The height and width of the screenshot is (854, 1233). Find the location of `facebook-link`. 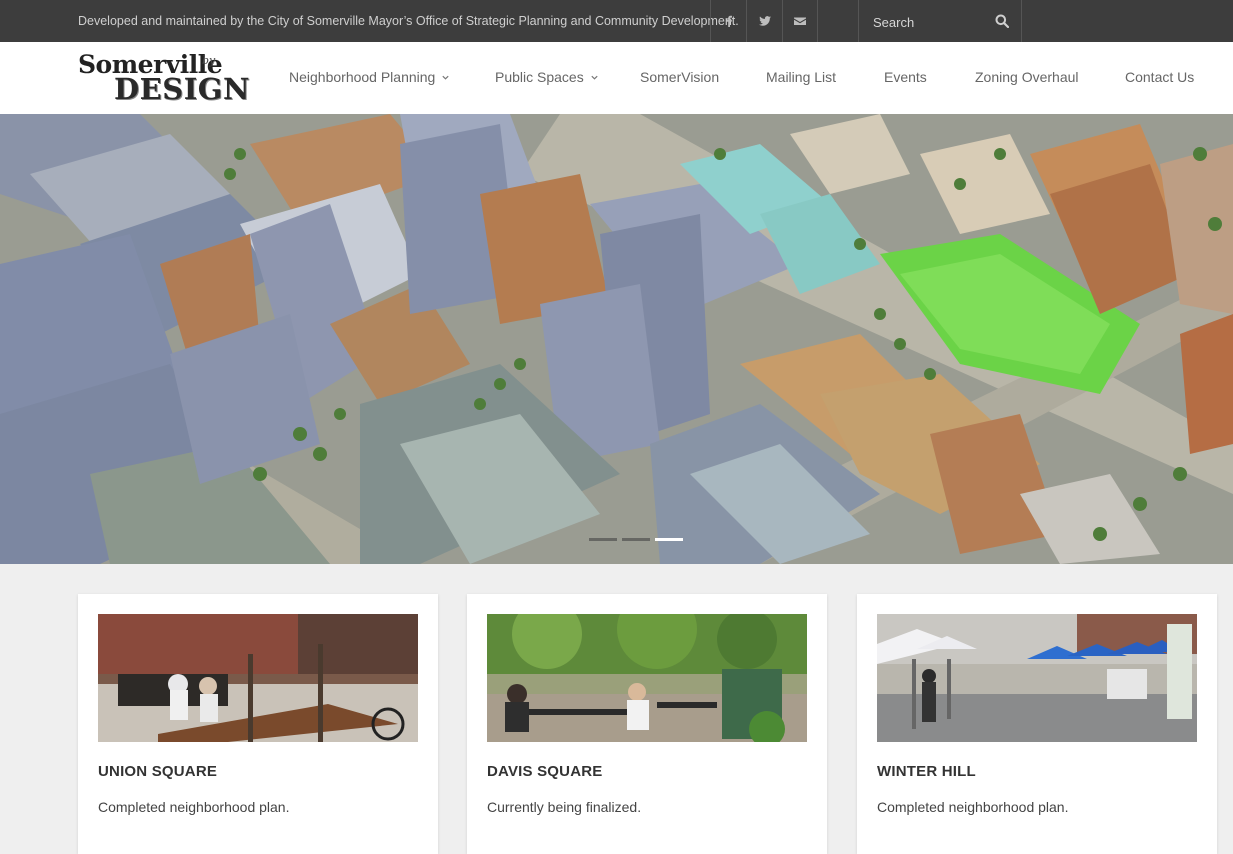

facebook-link is located at coordinates (728, 21).